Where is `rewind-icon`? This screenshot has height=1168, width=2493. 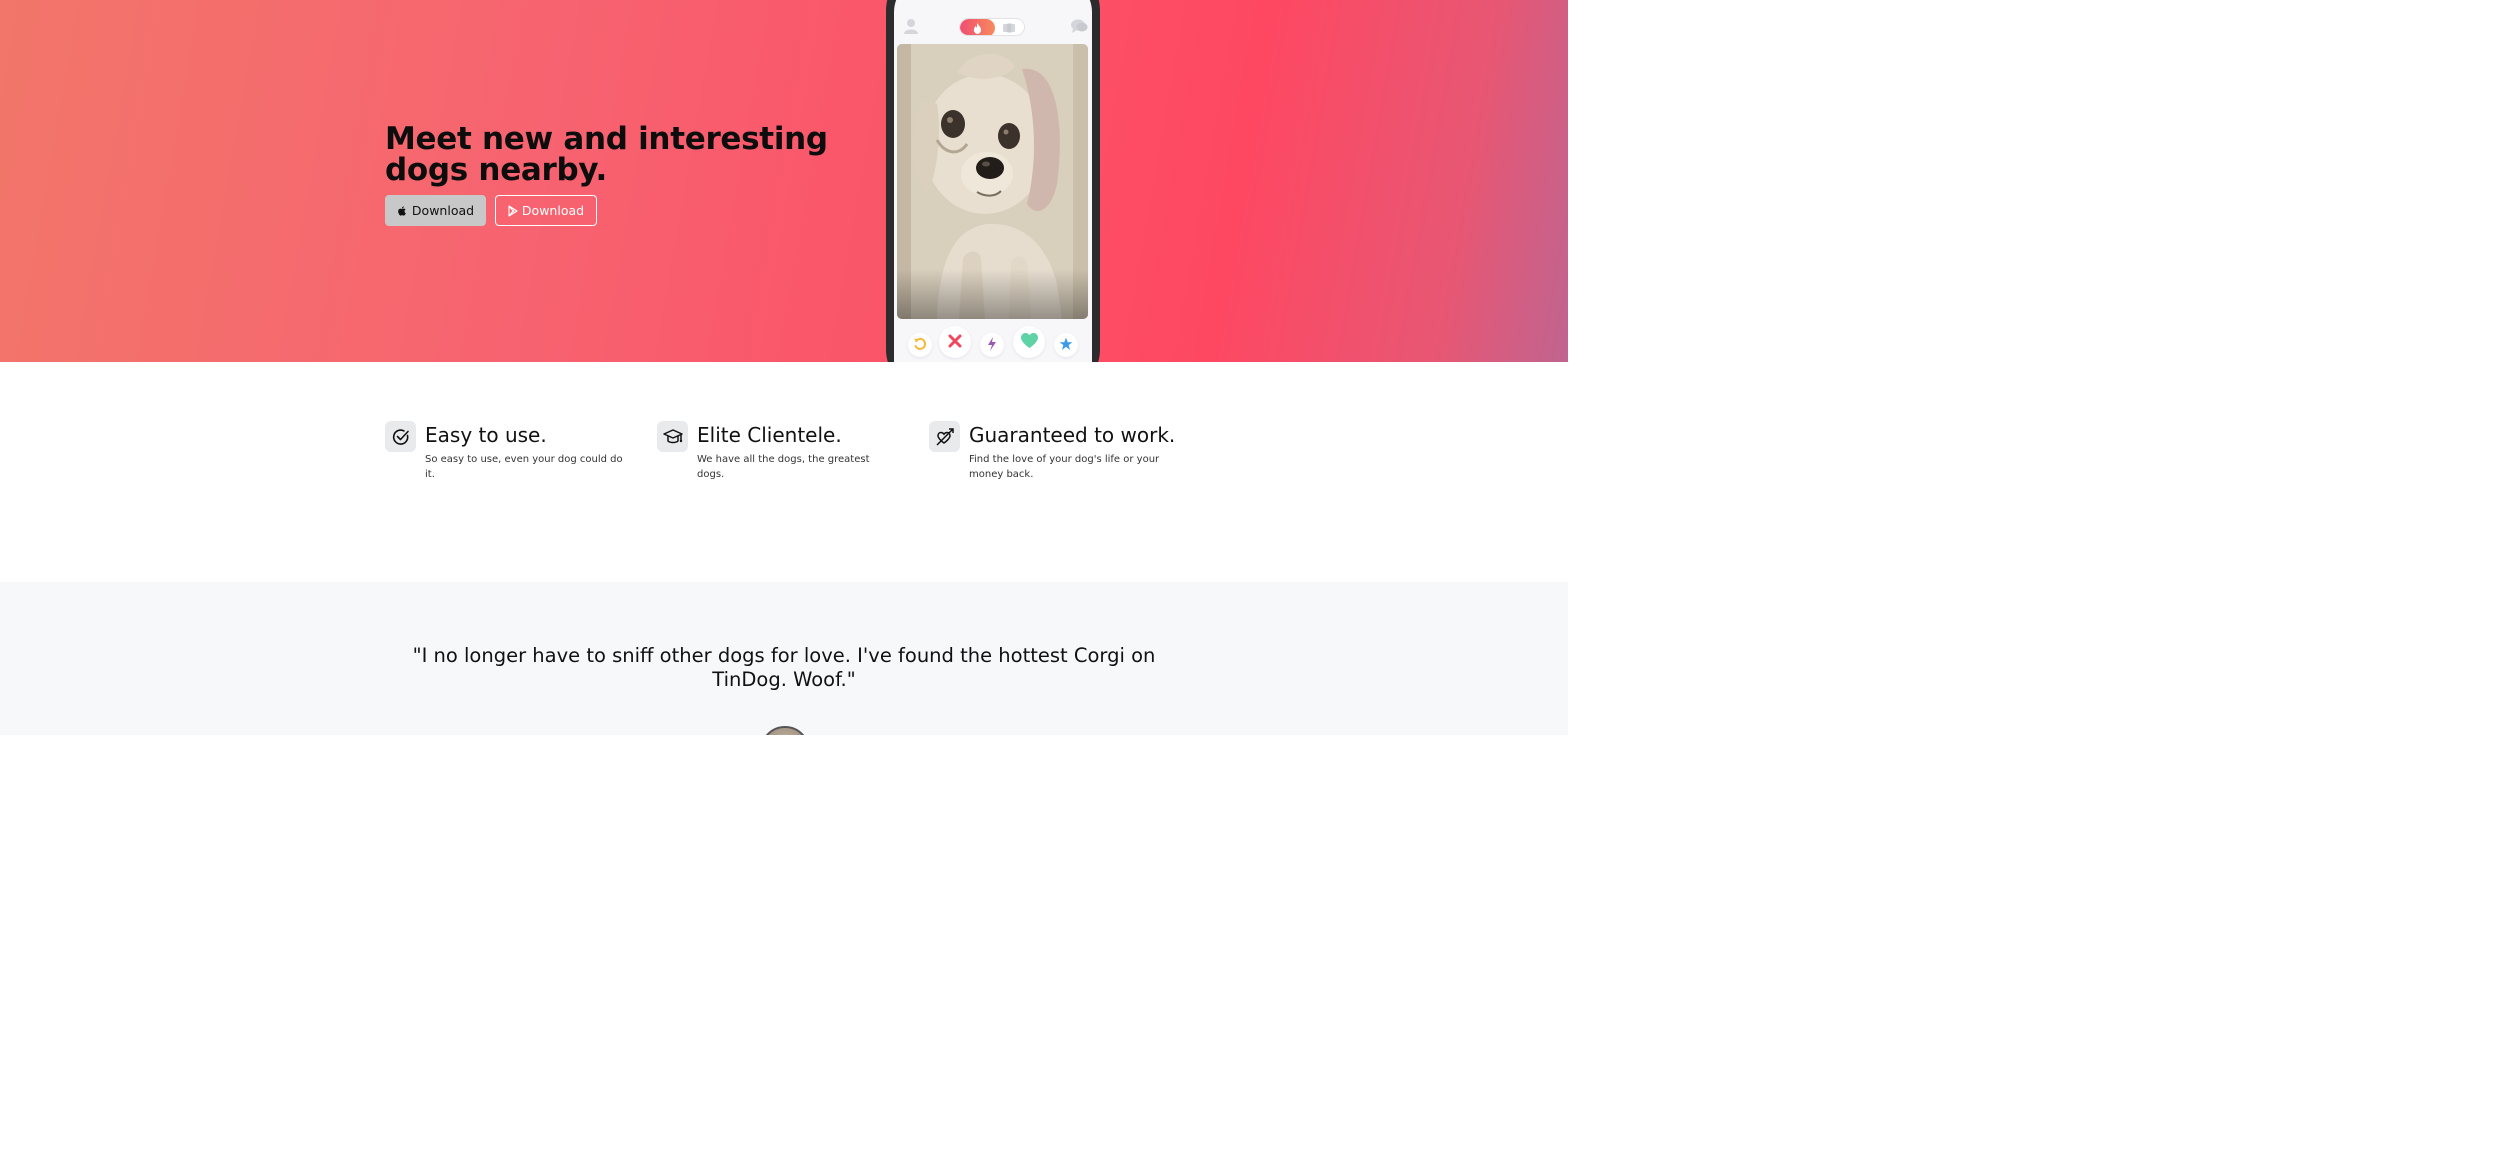 rewind-icon is located at coordinates (920, 345).